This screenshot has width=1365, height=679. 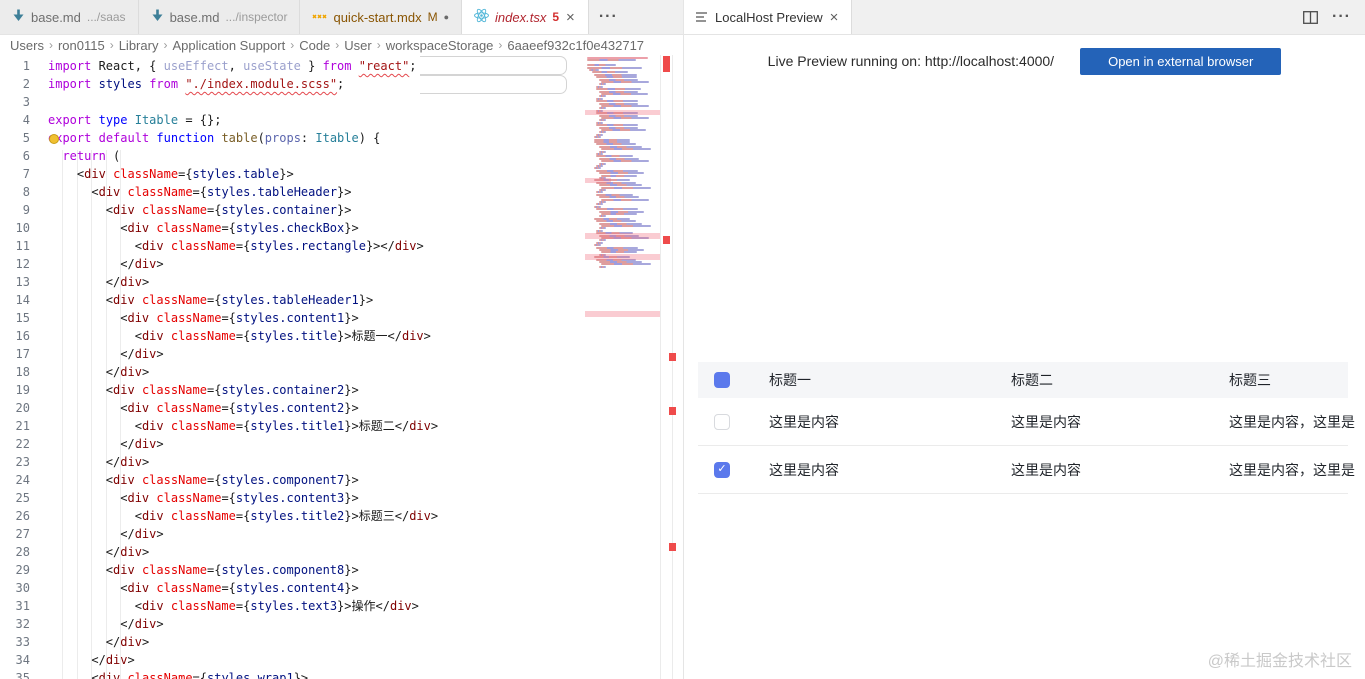 What do you see at coordinates (22, 390) in the screenshot?
I see `line-number: 19` at bounding box center [22, 390].